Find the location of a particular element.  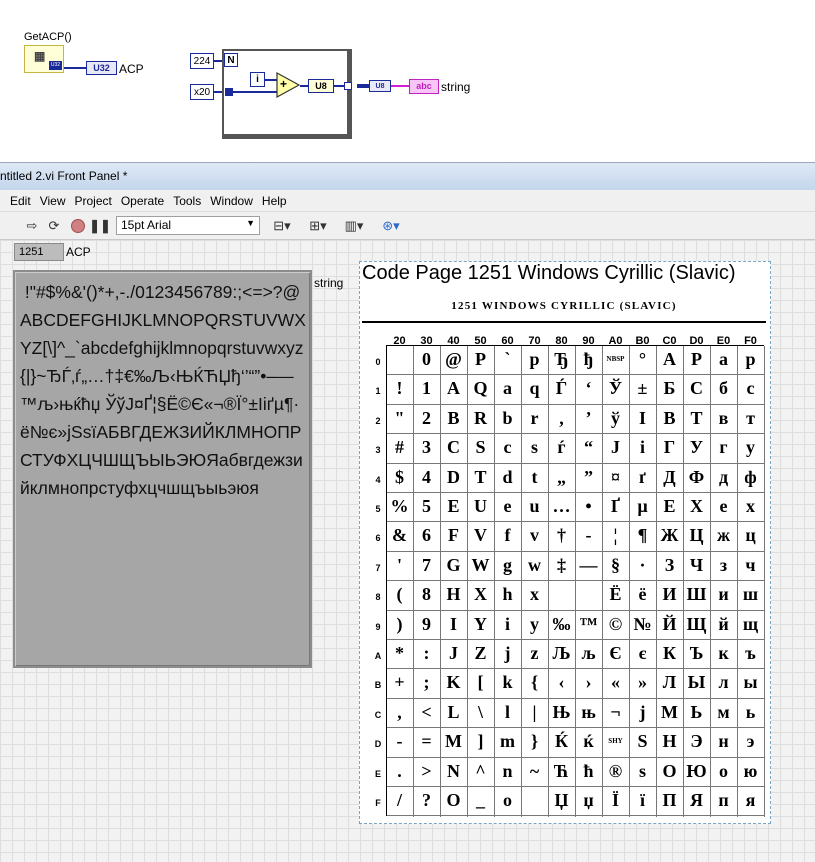

window-titlebar: ntitled 2.vi Front Panel * is located at coordinates (407, 176).